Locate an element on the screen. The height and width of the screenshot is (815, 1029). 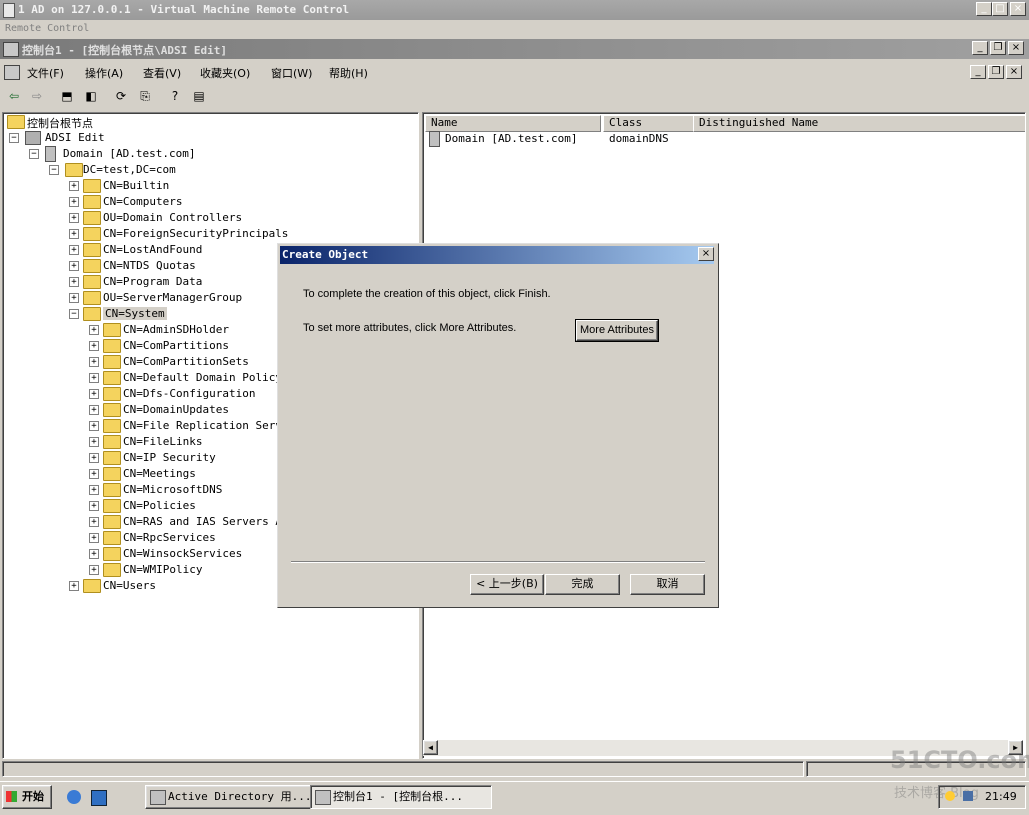
tree-node-label: CN=WMIPolicy is located at coordinates (163, 569).